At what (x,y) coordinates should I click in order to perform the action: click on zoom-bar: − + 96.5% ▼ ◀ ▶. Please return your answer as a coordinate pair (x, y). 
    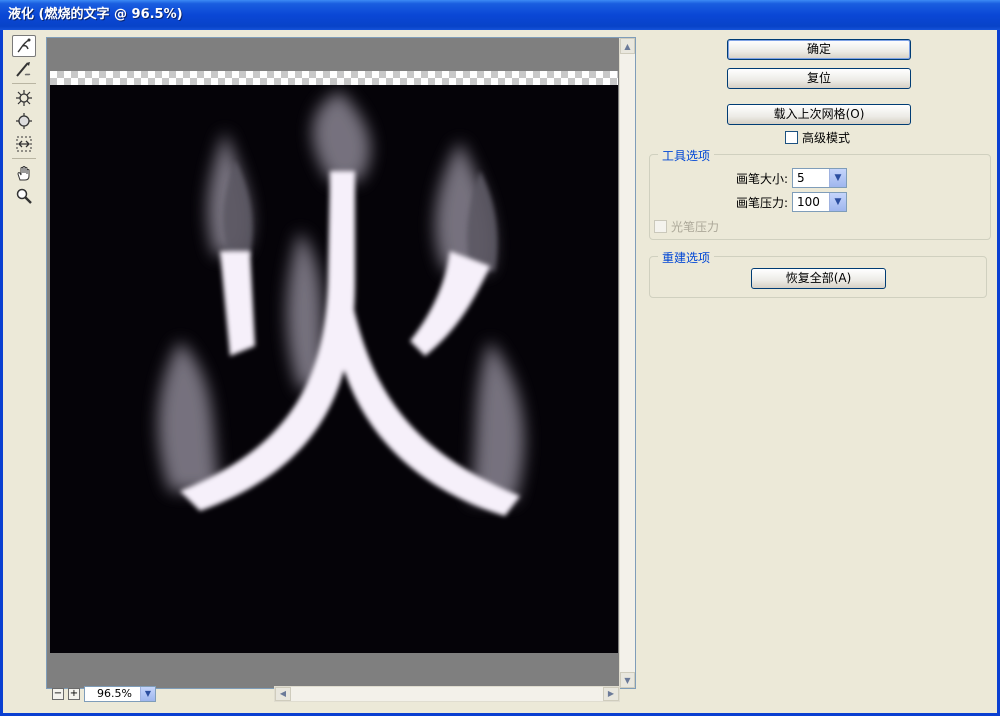
    Looking at the image, I should click on (341, 695).